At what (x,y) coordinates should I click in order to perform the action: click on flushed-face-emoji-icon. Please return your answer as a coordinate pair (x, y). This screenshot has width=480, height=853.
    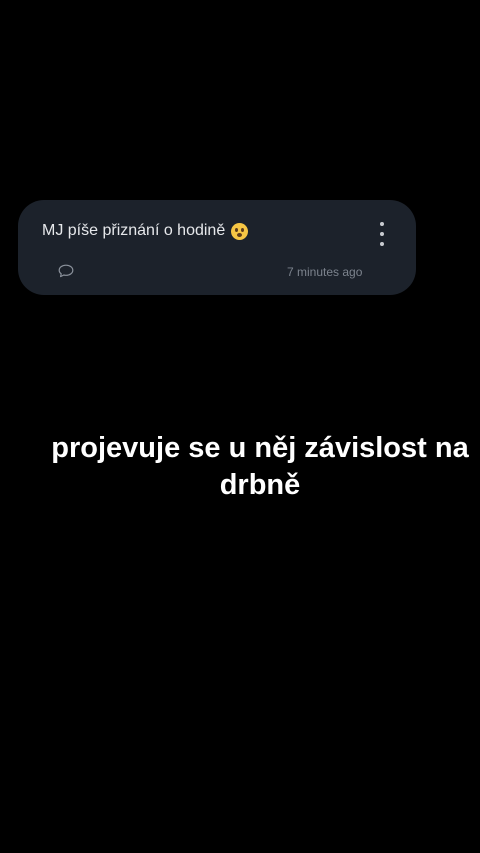
    Looking at the image, I should click on (240, 231).